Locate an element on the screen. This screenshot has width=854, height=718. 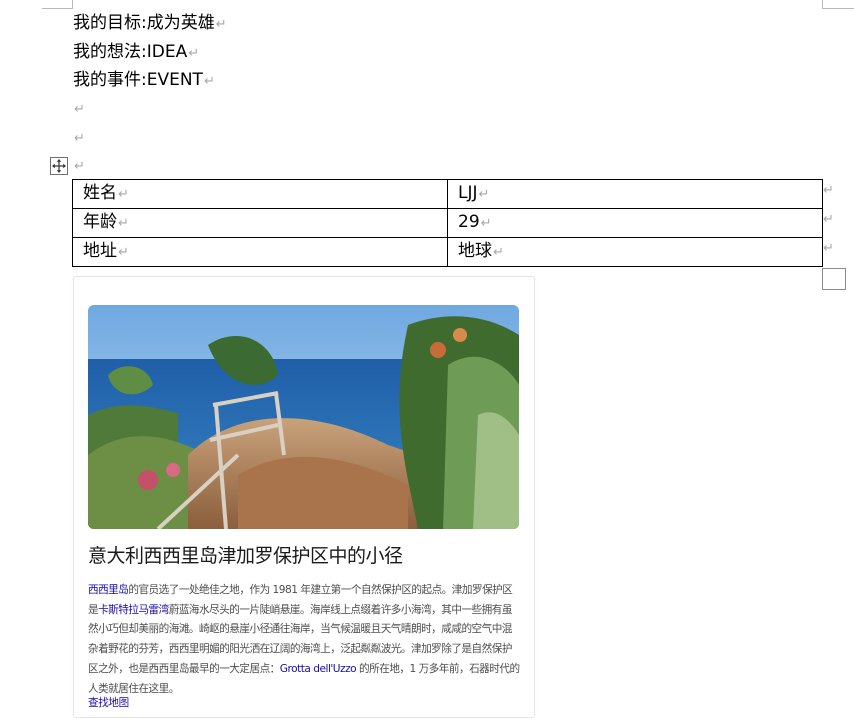
table-move-handle-icon is located at coordinates (59, 166).